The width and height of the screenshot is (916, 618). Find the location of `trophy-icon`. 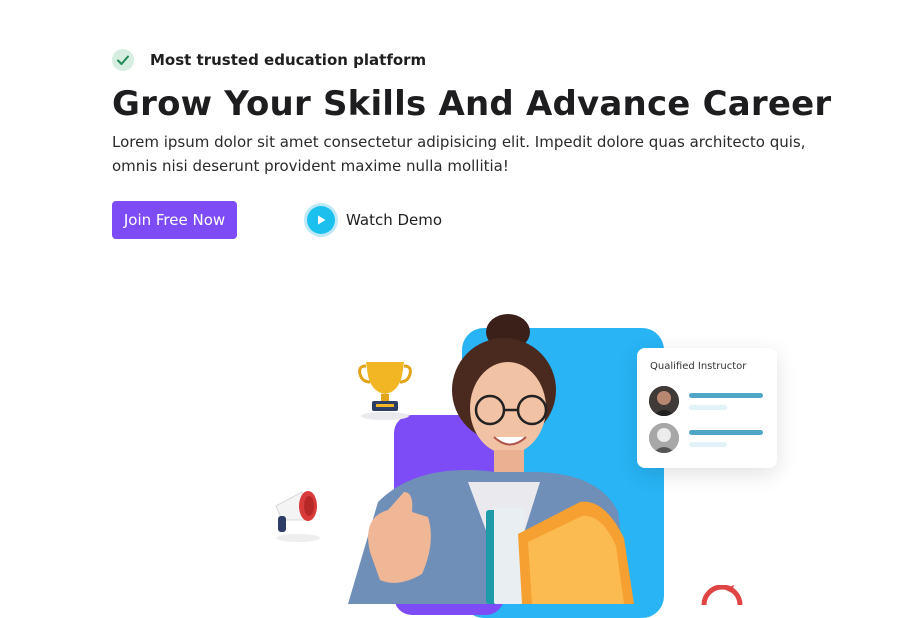

trophy-icon is located at coordinates (385, 391).